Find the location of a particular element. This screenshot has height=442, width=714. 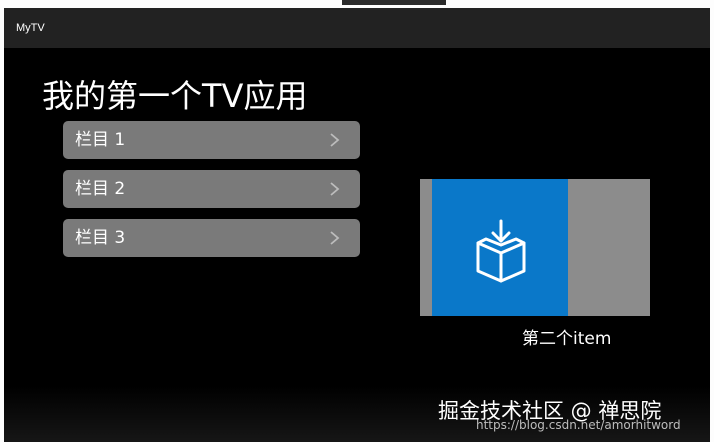

media-card is located at coordinates (535, 247).